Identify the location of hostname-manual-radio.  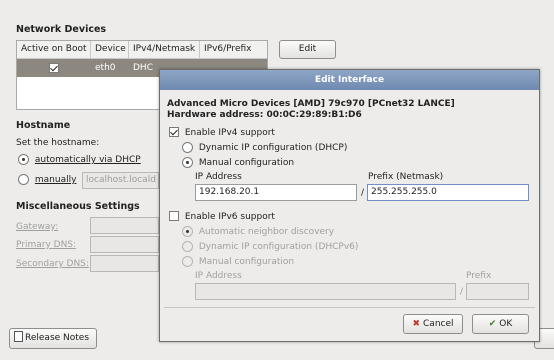
(23, 179).